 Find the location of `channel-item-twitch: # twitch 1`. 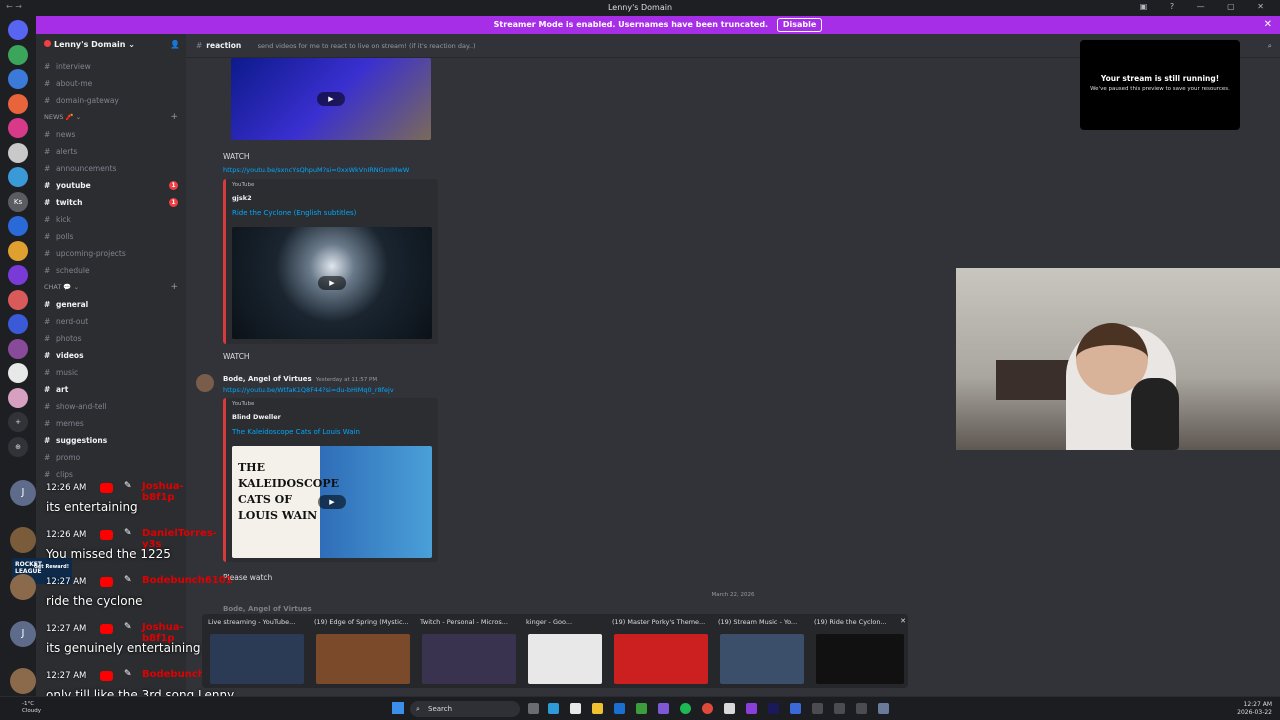

channel-item-twitch: # twitch 1 is located at coordinates (111, 202).